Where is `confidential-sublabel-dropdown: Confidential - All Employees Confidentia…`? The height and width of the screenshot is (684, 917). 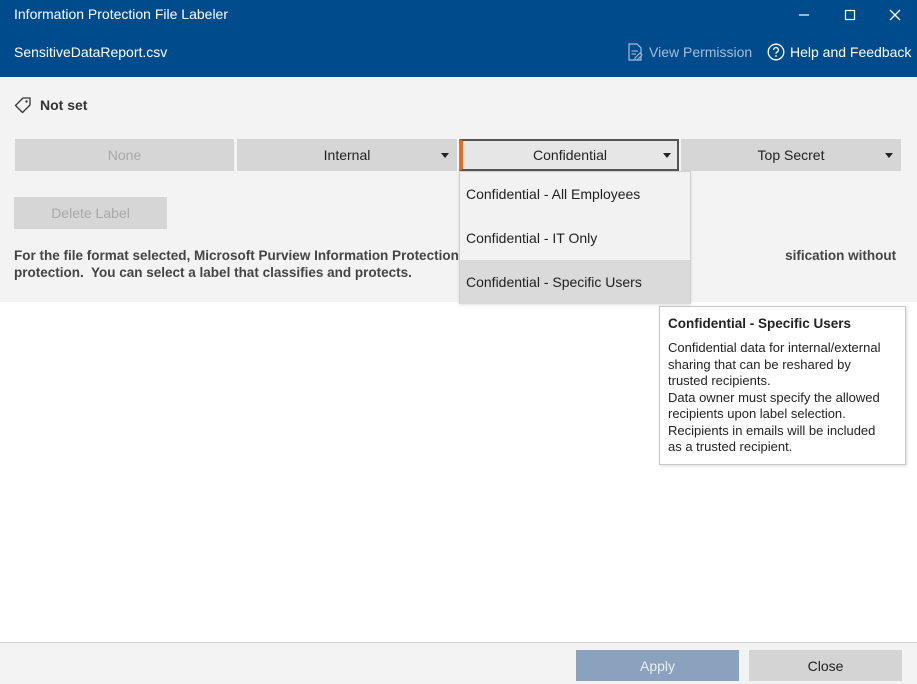 confidential-sublabel-dropdown: Confidential - All Employees Confidentia… is located at coordinates (575, 237).